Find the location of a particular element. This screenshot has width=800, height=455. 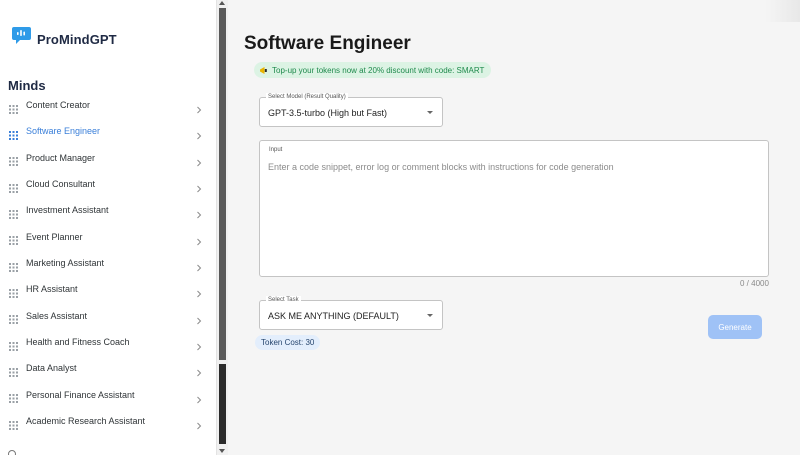

brand-name: ProMindGPT is located at coordinates (77, 39).